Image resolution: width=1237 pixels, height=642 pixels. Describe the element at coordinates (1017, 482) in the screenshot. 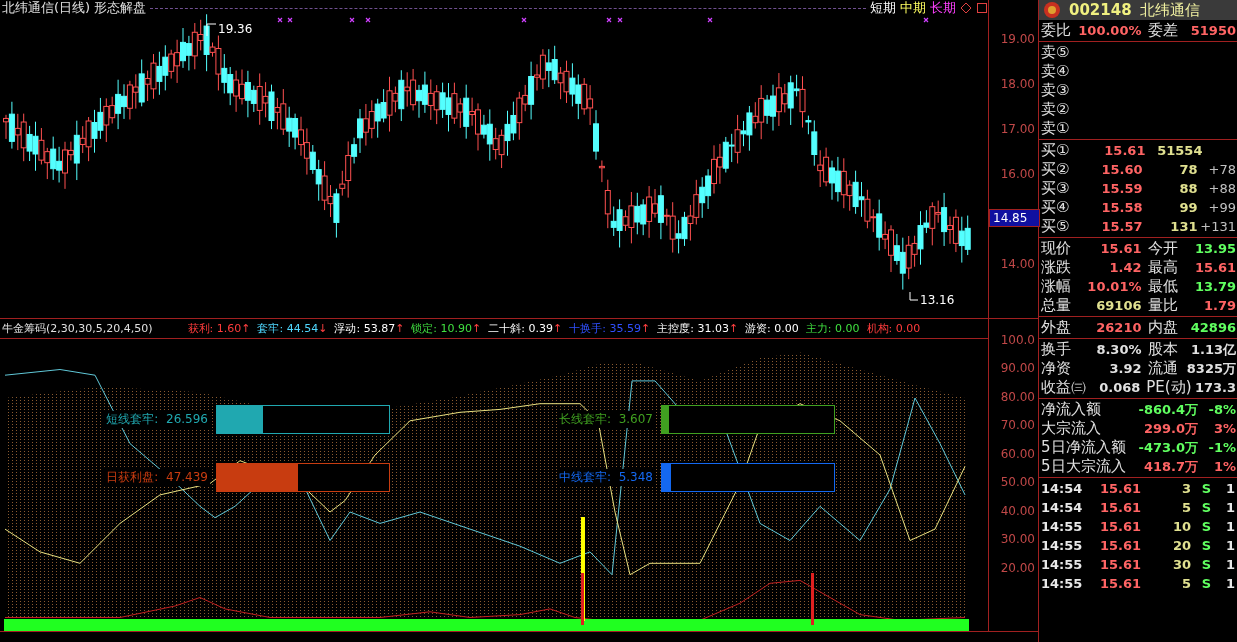

I see `axis-label: 50.00` at that location.